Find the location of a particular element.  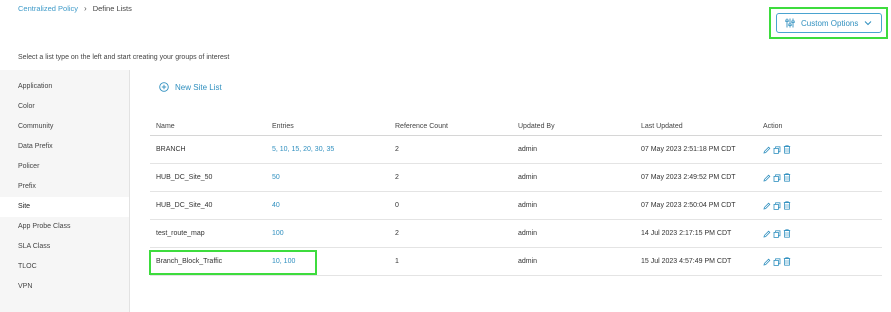

cell-last-updated: 14 Jul 2023 2:17:15 PM CDT is located at coordinates (686, 233).